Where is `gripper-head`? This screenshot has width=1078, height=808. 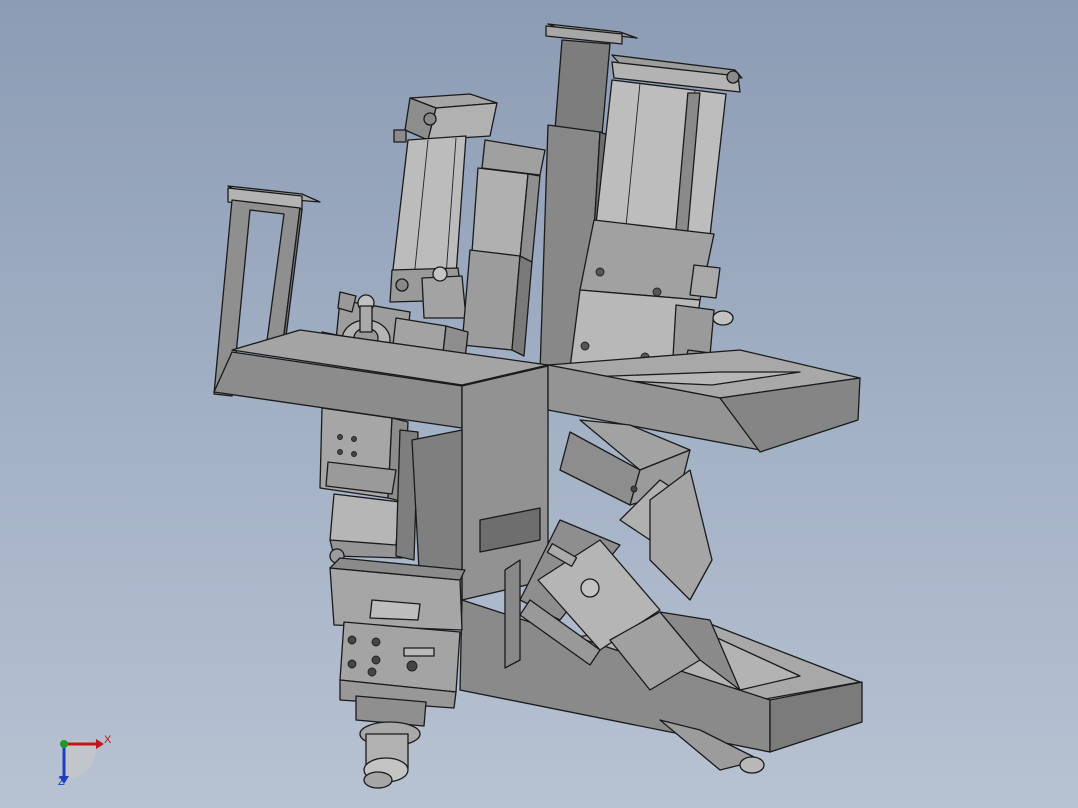 gripper-head is located at coordinates (397, 673).